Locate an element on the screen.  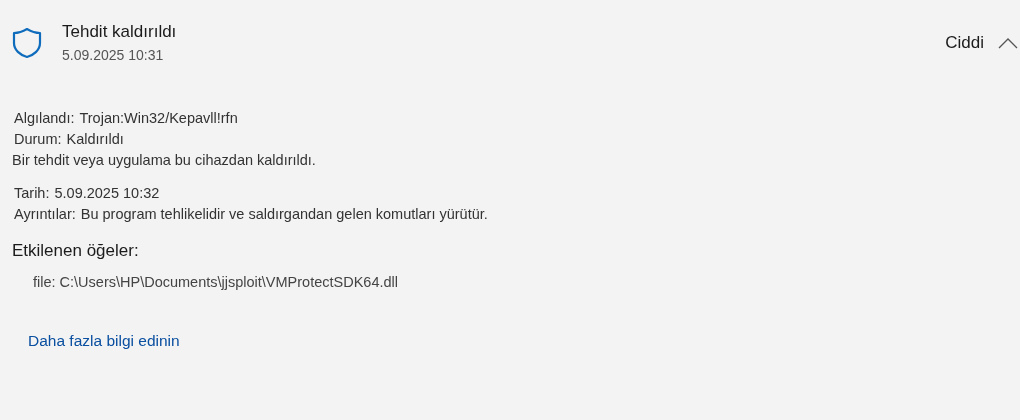
detail-value: Trojan:Win32/Kepavll!rfn is located at coordinates (158, 118).